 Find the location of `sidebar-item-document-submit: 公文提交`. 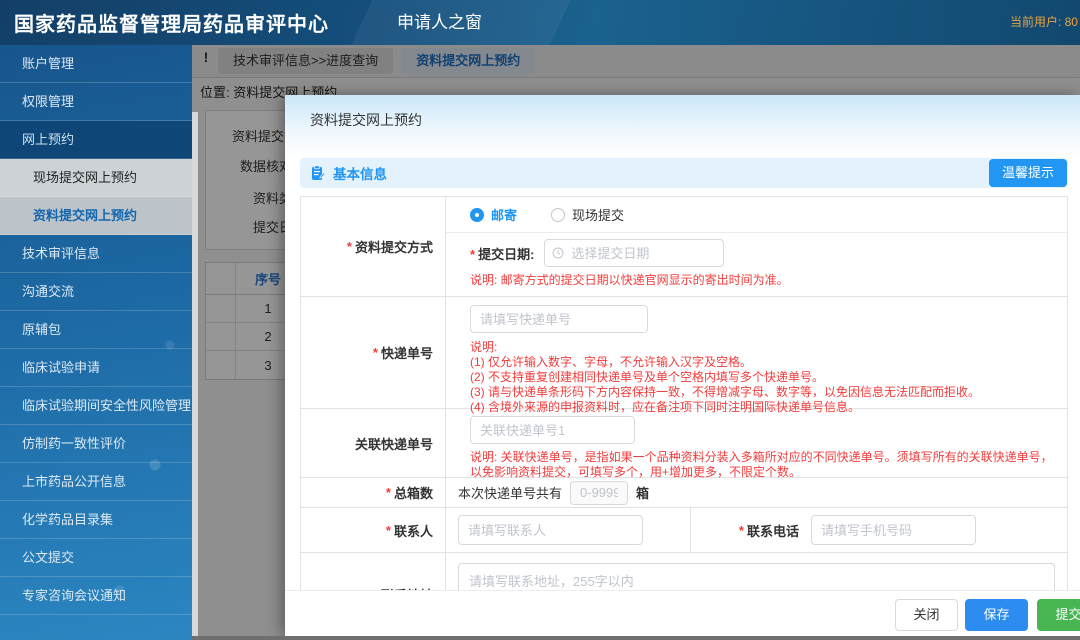

sidebar-item-document-submit: 公文提交 is located at coordinates (96, 558).